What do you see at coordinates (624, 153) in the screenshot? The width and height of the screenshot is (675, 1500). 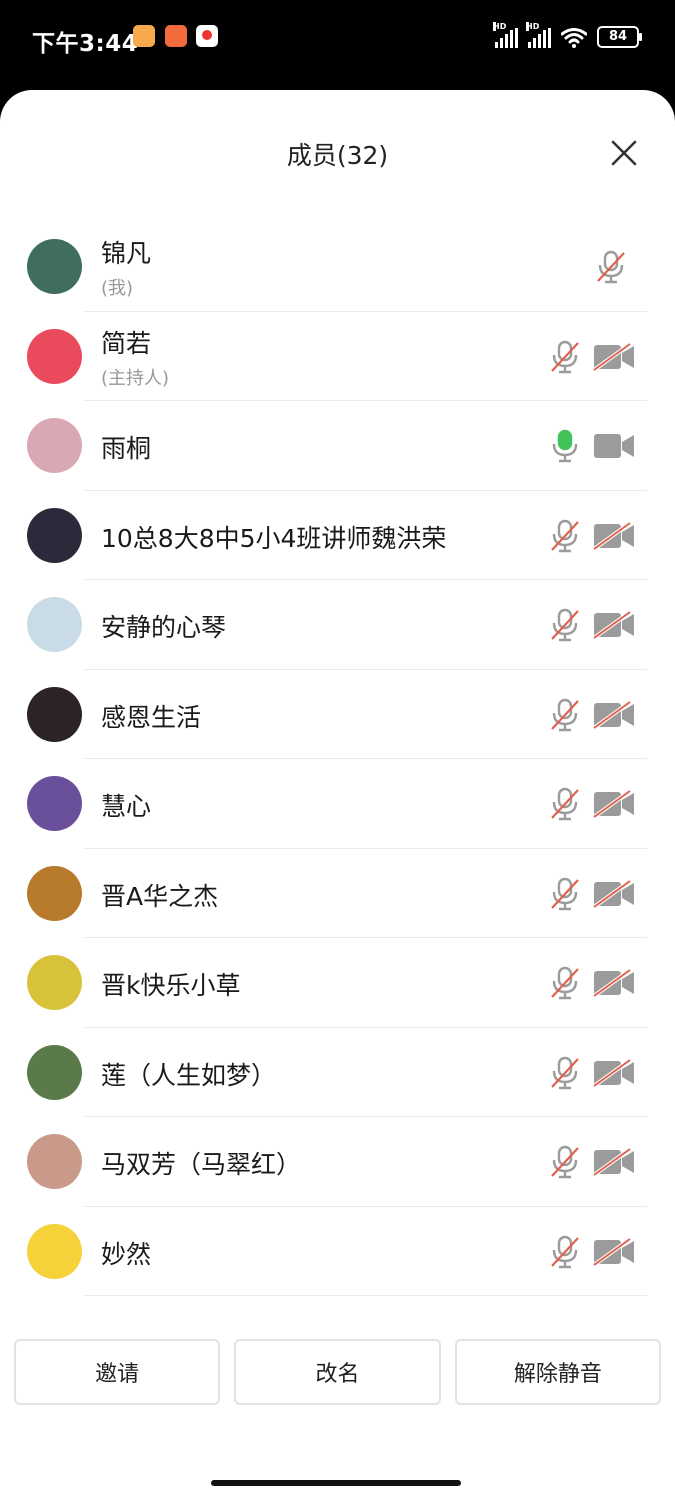 I see `close-icon` at bounding box center [624, 153].